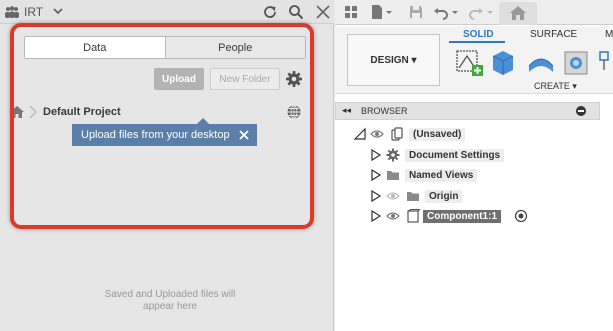  What do you see at coordinates (346, 110) in the screenshot?
I see `collapse-browser-button: ◂◂` at bounding box center [346, 110].